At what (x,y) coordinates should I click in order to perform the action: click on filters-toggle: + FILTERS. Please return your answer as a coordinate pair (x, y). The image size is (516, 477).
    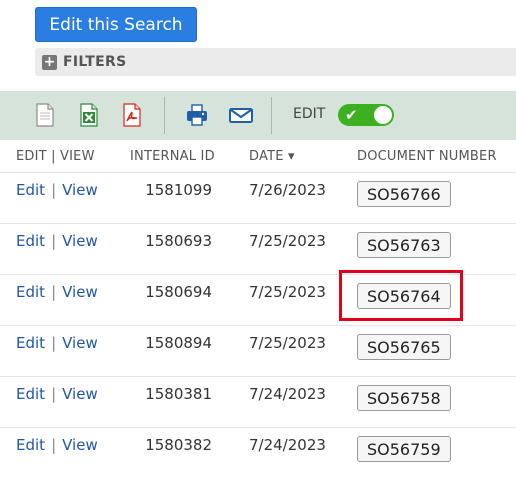
    Looking at the image, I should click on (275, 62).